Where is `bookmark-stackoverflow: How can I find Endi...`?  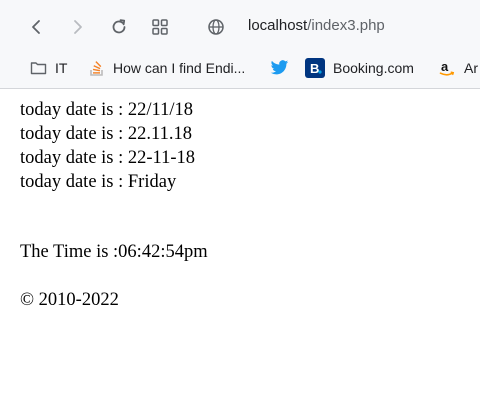 bookmark-stackoverflow: How can I find Endi... is located at coordinates (167, 68).